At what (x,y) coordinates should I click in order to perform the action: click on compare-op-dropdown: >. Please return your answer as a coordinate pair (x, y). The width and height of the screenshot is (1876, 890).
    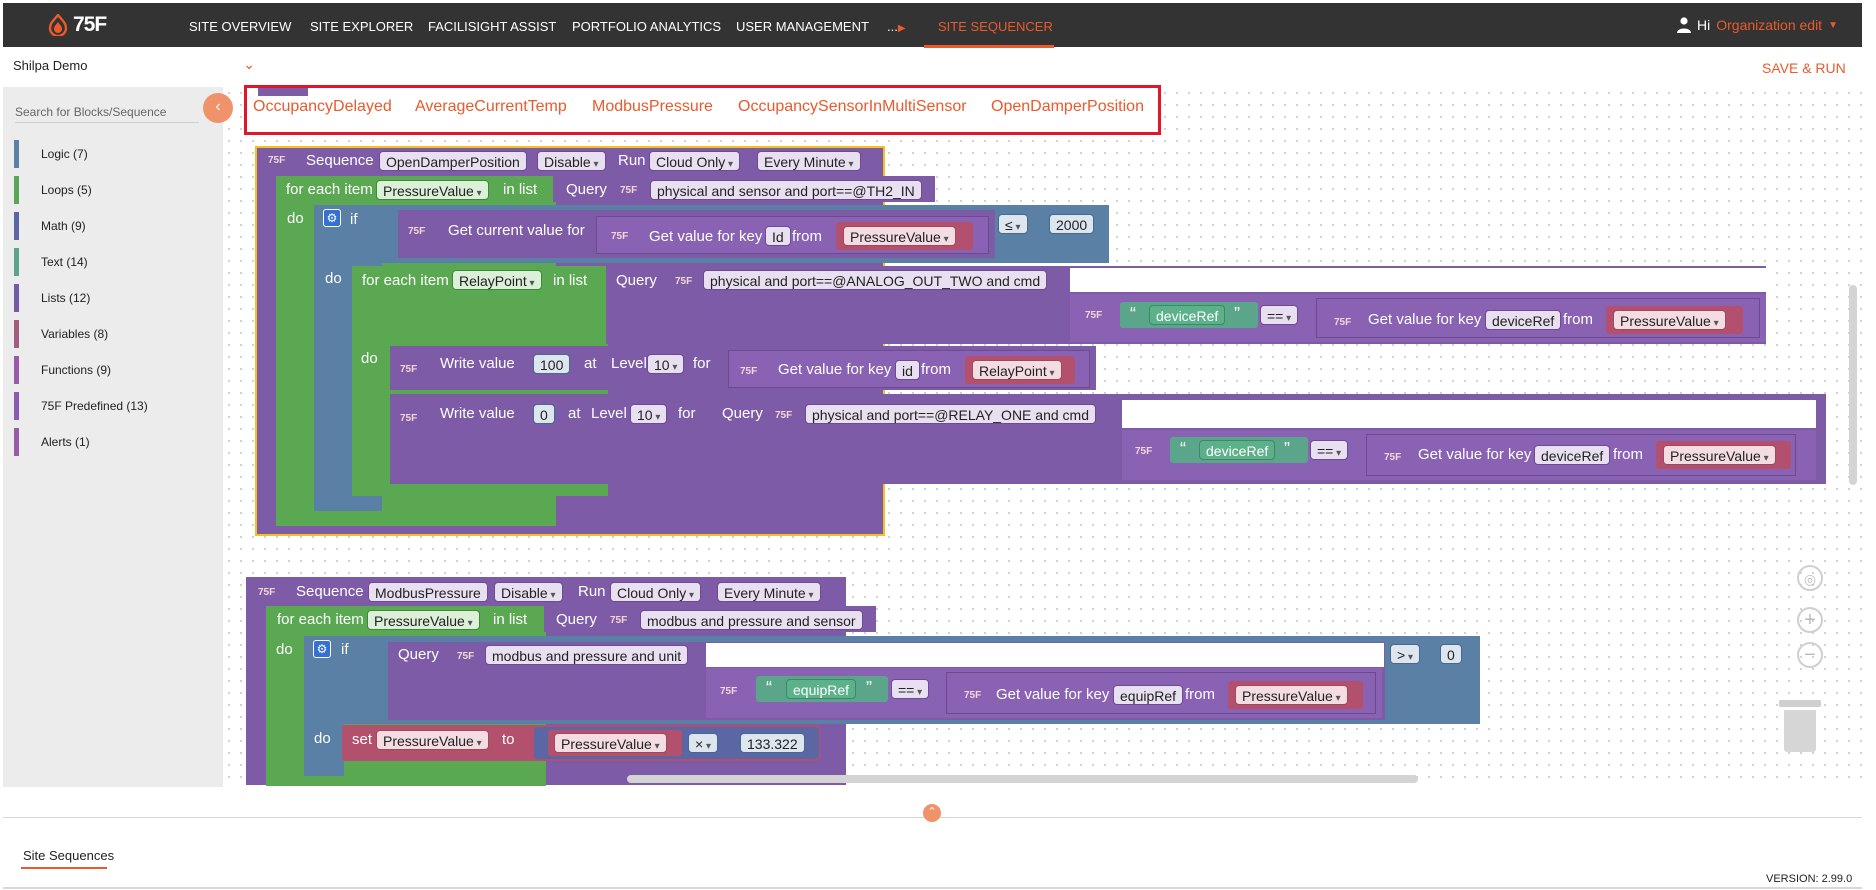
    Looking at the image, I should click on (1405, 654).